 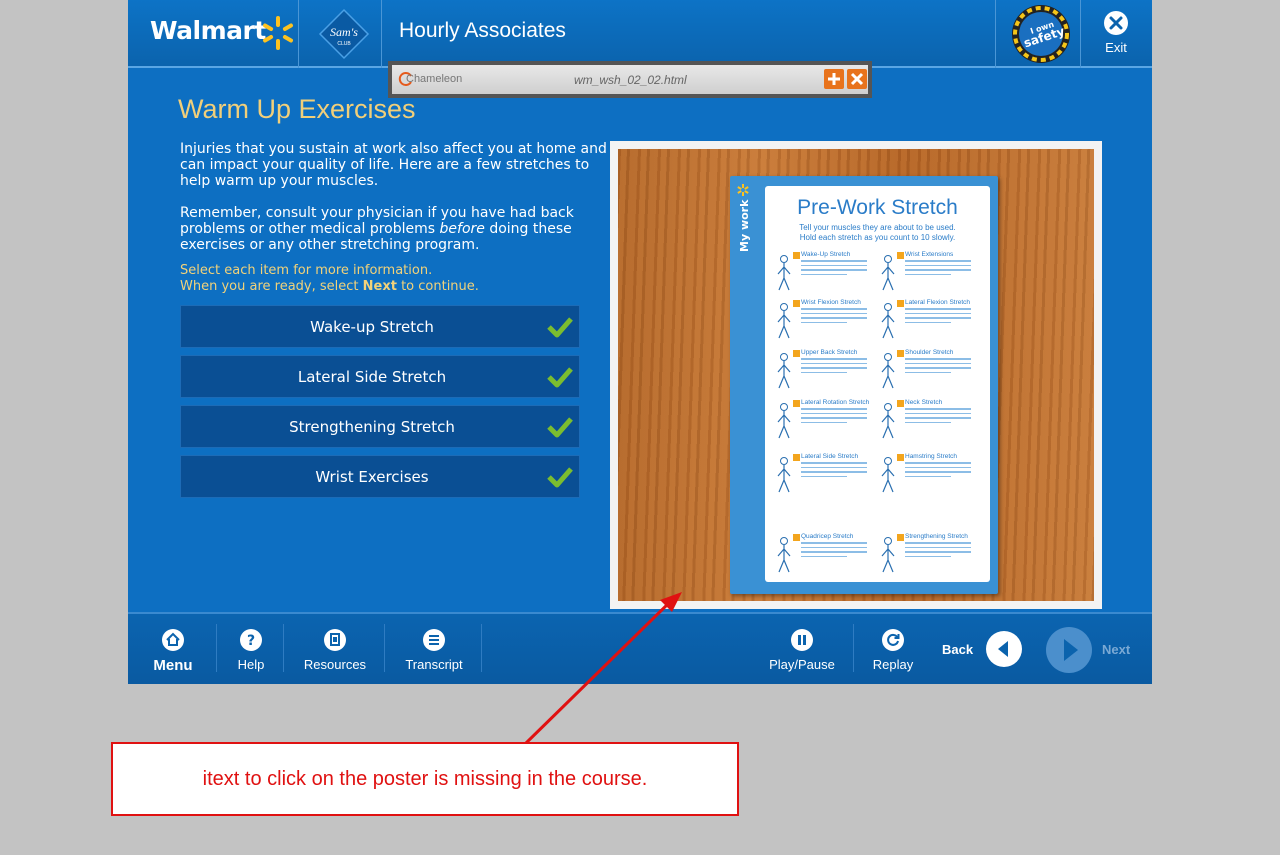 What do you see at coordinates (380, 376) in the screenshot?
I see `item-button-lateral-side-stretch: Lateral Side Stretch` at bounding box center [380, 376].